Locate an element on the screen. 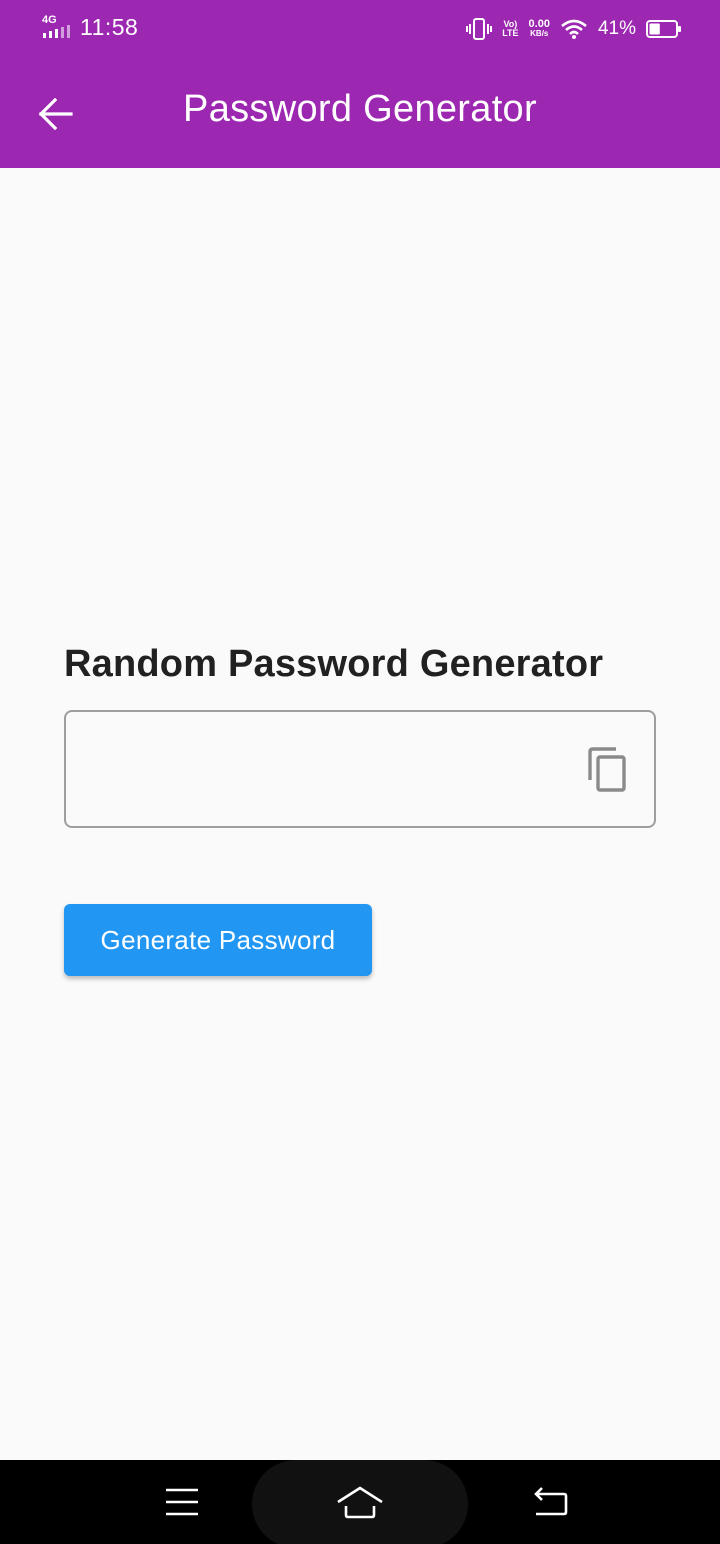  home-icon is located at coordinates (360, 1502).